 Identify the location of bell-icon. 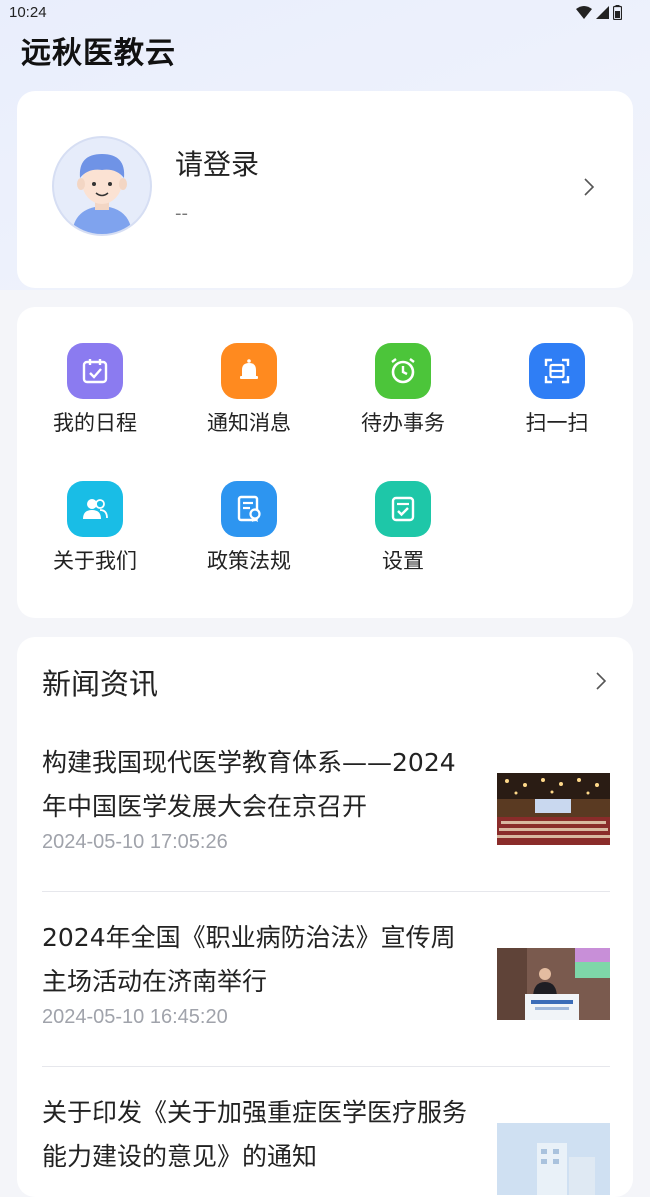
(249, 371).